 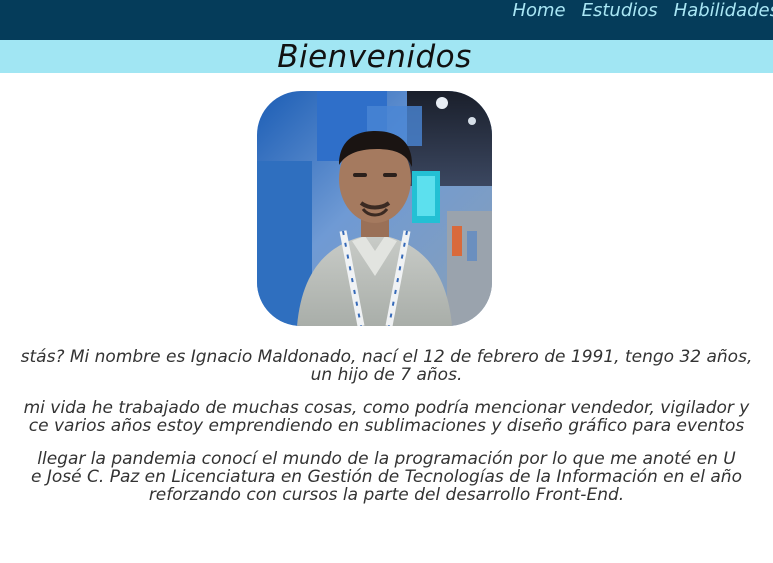 What do you see at coordinates (386, 20) in the screenshot?
I see `top-navigation-bar: Home Estudios Habilidades` at bounding box center [386, 20].